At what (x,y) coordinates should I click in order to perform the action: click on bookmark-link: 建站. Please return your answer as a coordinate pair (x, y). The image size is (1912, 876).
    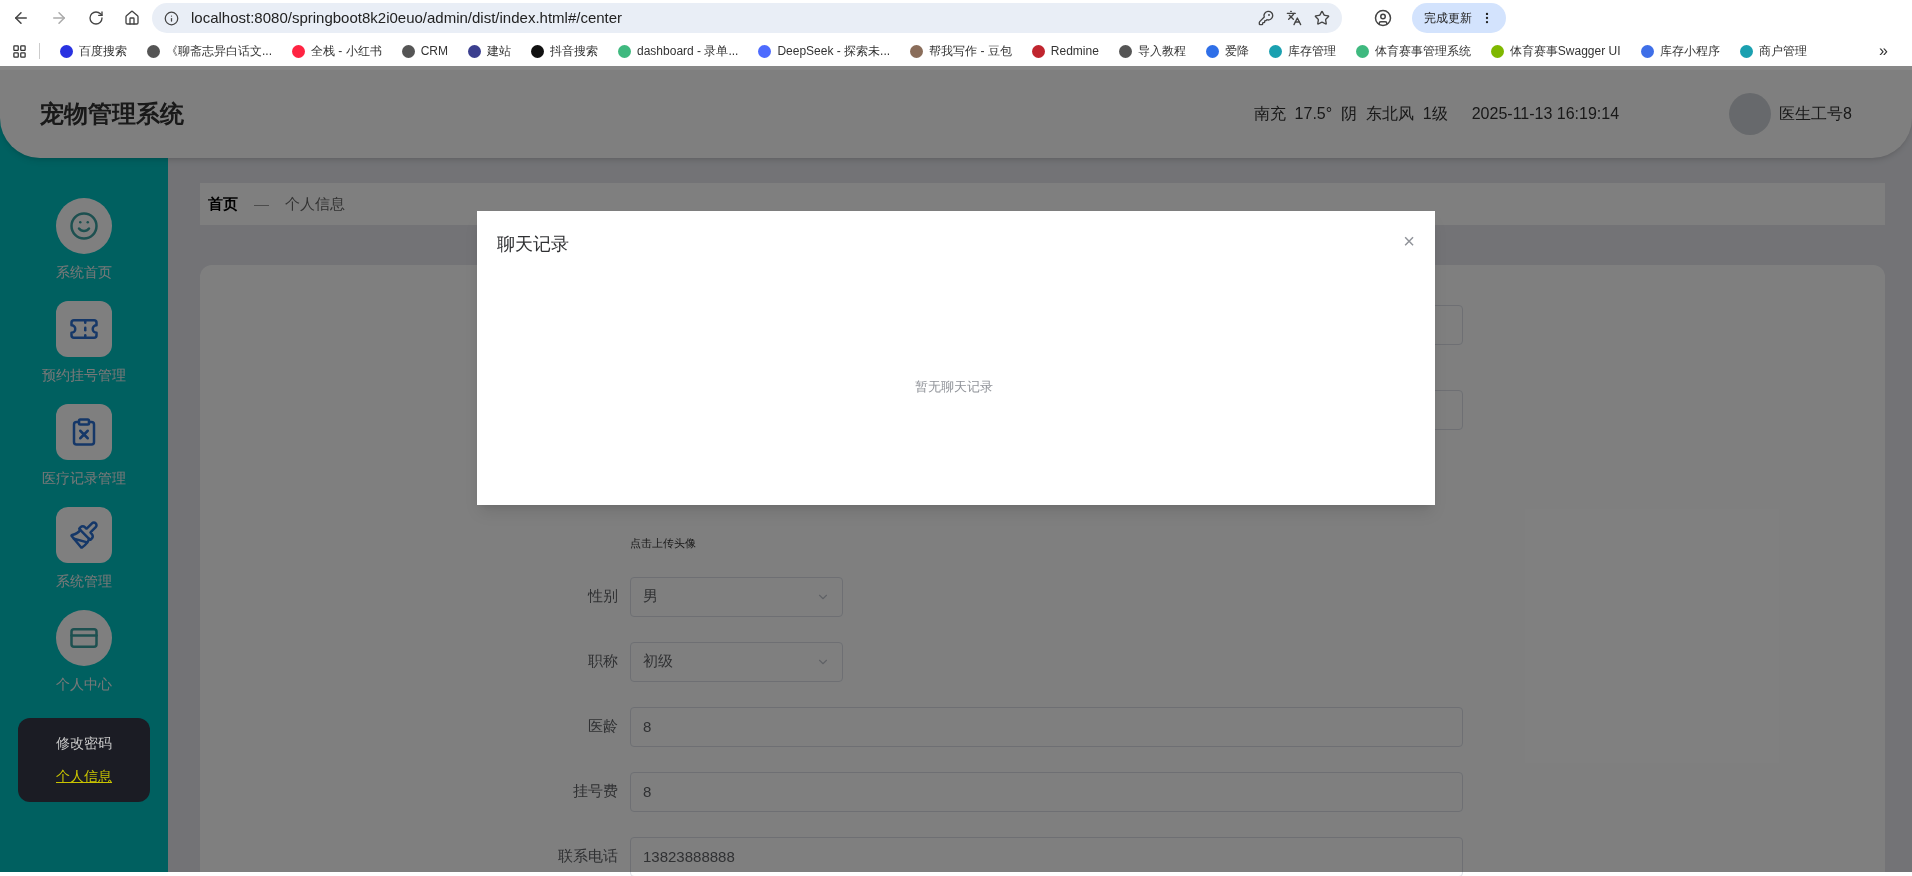
    Looking at the image, I should click on (499, 51).